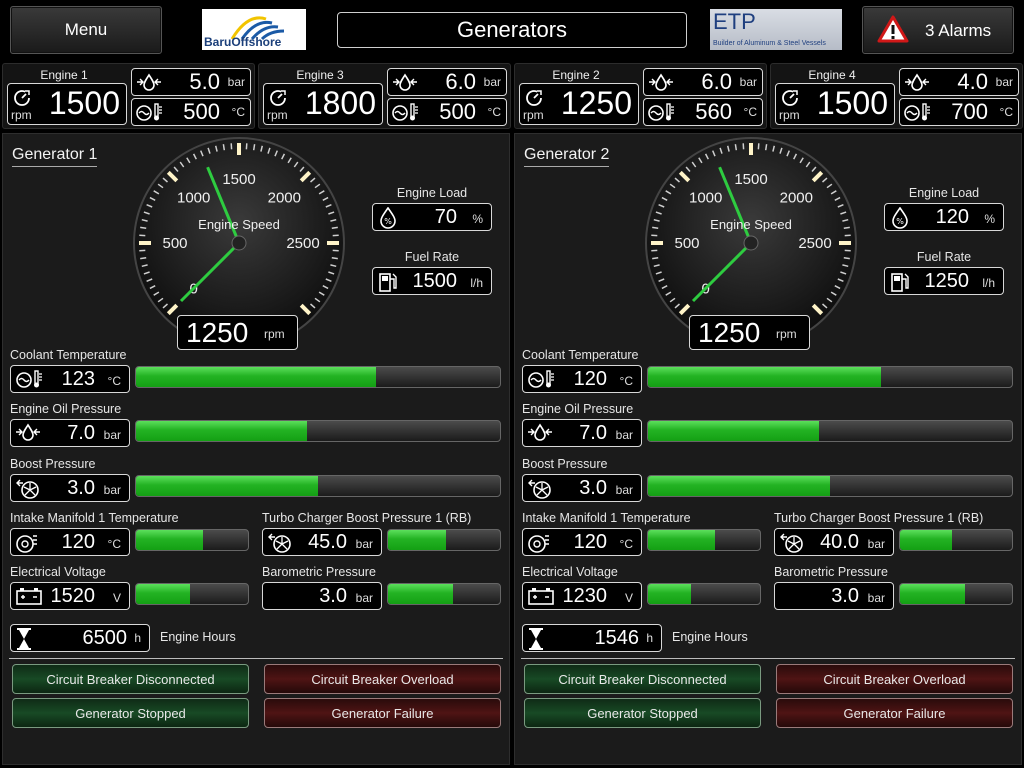  Describe the element at coordinates (705, 198) in the screenshot. I see `gauge-tick-label: 1000` at that location.